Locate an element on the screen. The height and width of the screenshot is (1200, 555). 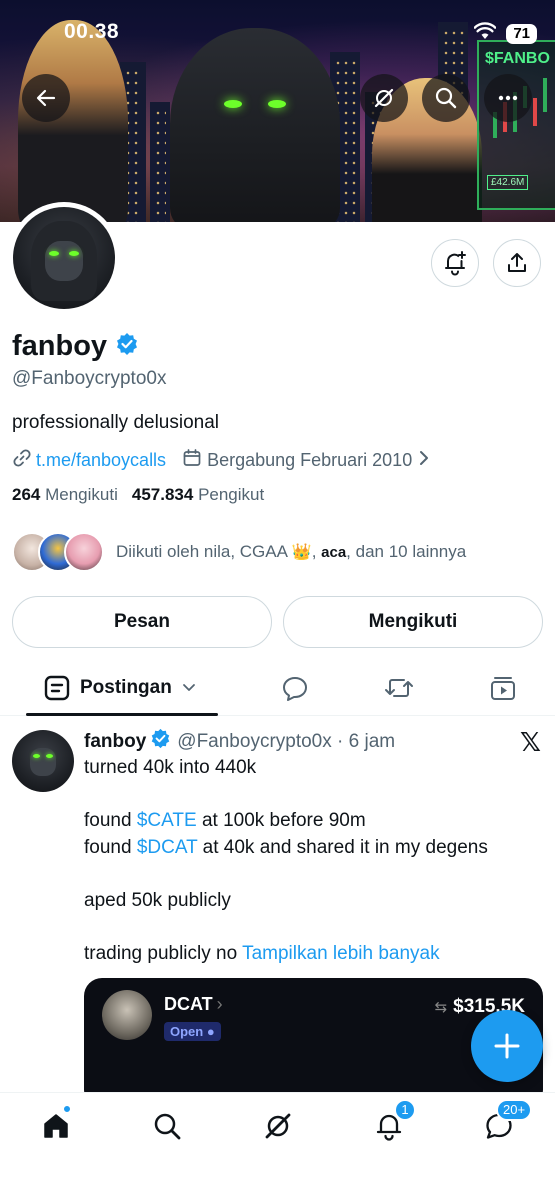
share-button is located at coordinates (517, 263).